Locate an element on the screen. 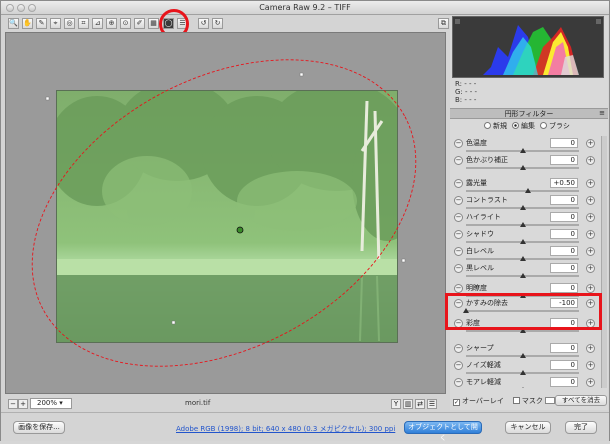  straighten-icon: ⊿ is located at coordinates (97, 23).